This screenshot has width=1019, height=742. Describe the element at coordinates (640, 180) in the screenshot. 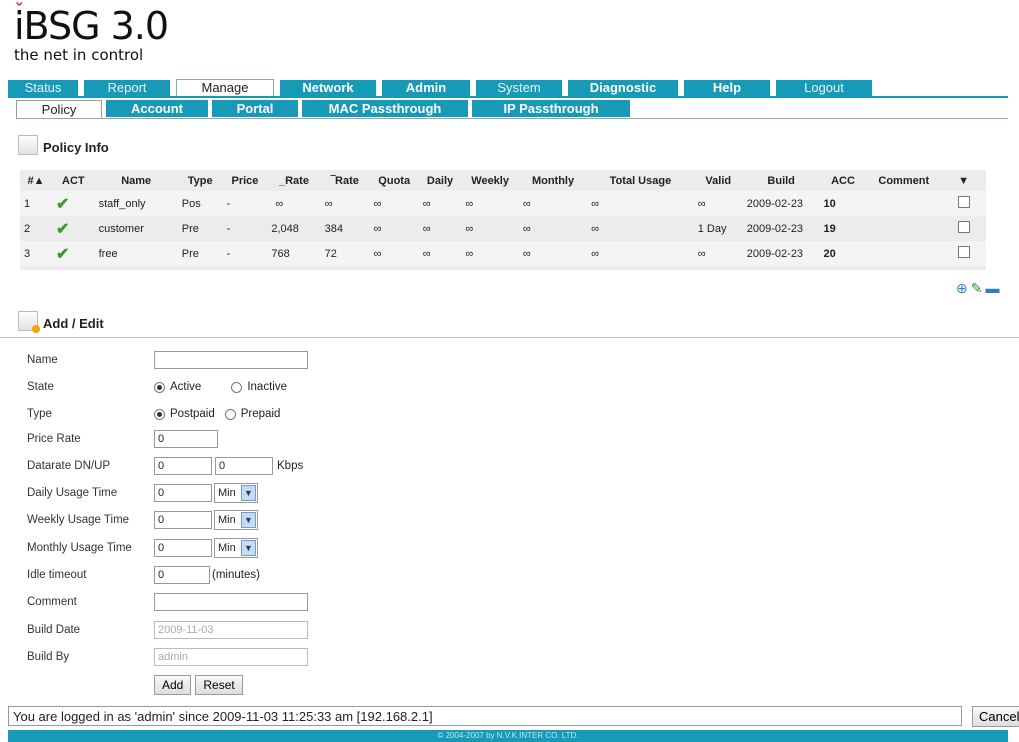

I see `column-header: Total Usage` at that location.